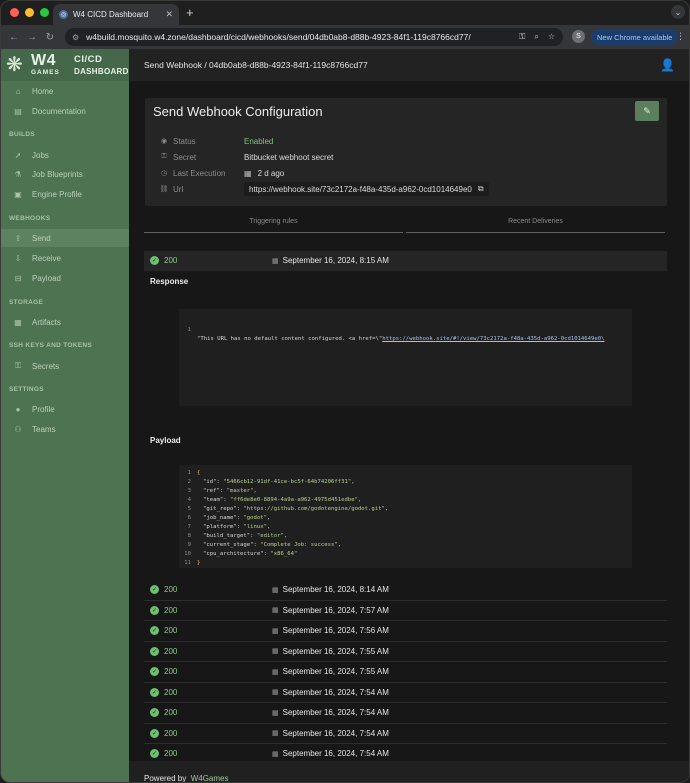  I want to click on section-builds: BUILDS, so click(22, 134).